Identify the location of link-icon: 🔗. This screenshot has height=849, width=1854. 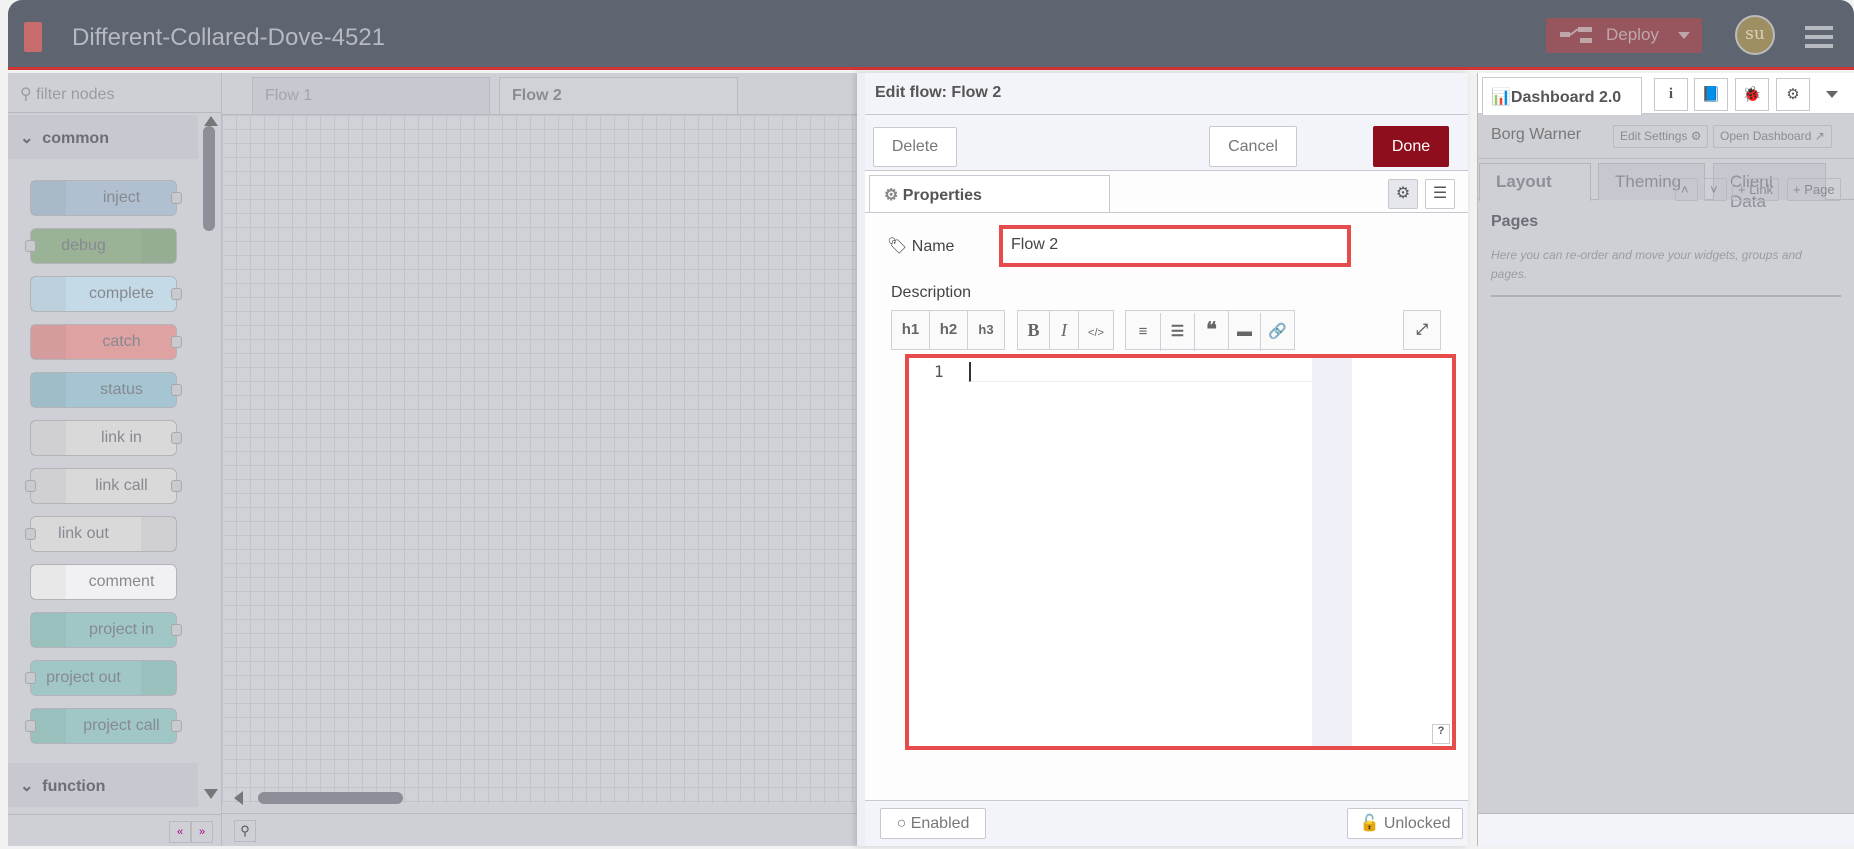
(1277, 332).